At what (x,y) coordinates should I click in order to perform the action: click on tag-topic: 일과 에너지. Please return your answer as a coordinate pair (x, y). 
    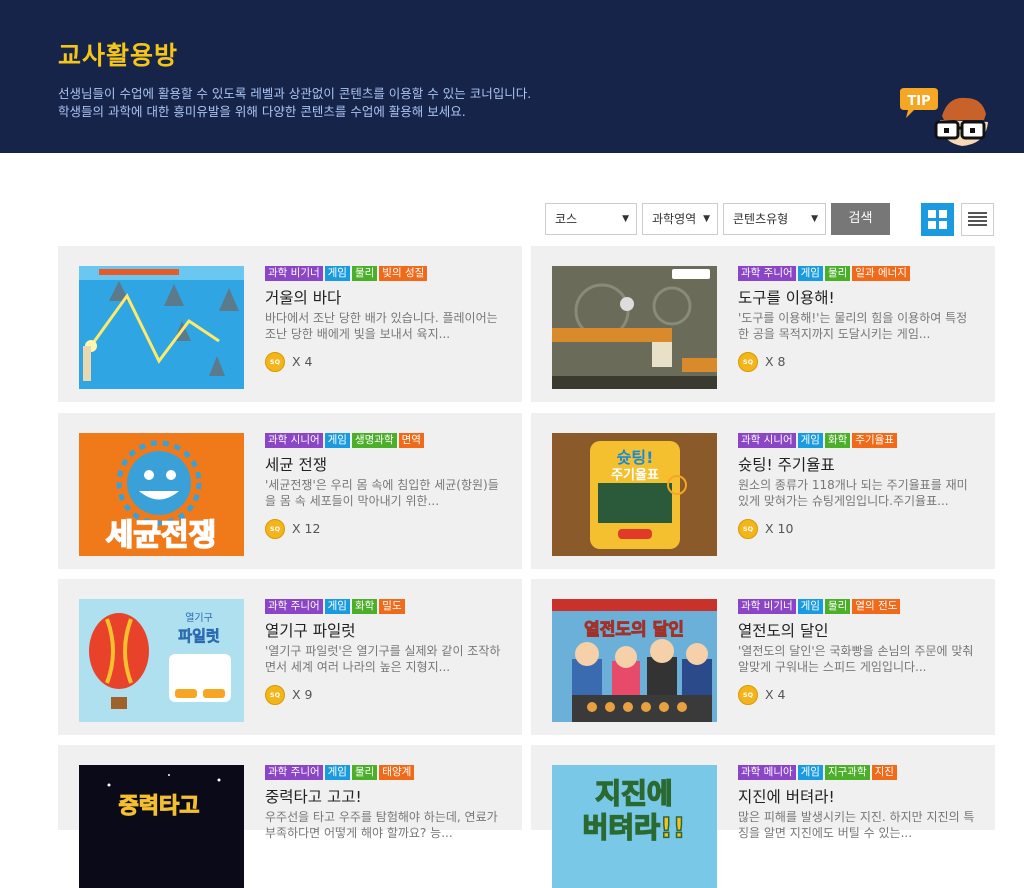
    Looking at the image, I should click on (881, 273).